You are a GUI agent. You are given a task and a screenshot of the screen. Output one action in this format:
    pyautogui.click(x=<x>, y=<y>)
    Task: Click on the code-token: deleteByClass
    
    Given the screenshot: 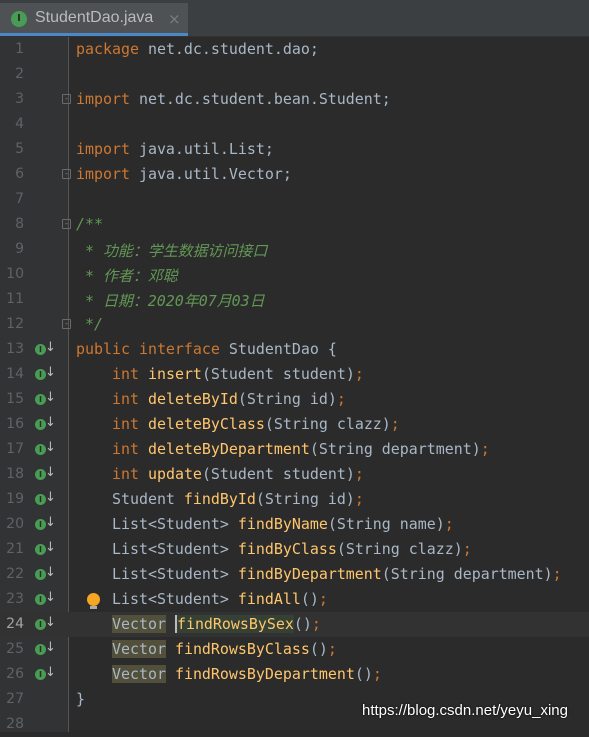 What is the action you would take?
    pyautogui.click(x=206, y=424)
    